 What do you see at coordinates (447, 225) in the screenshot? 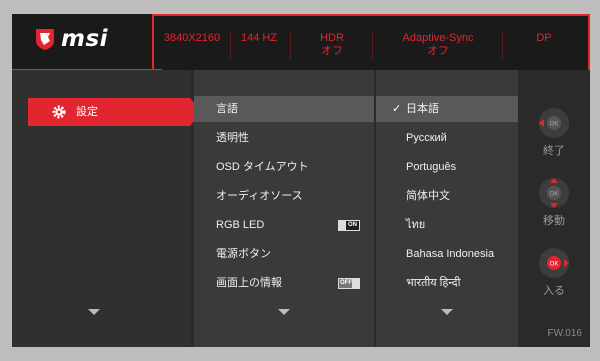
I see `option-thai: ไทย` at bounding box center [447, 225].